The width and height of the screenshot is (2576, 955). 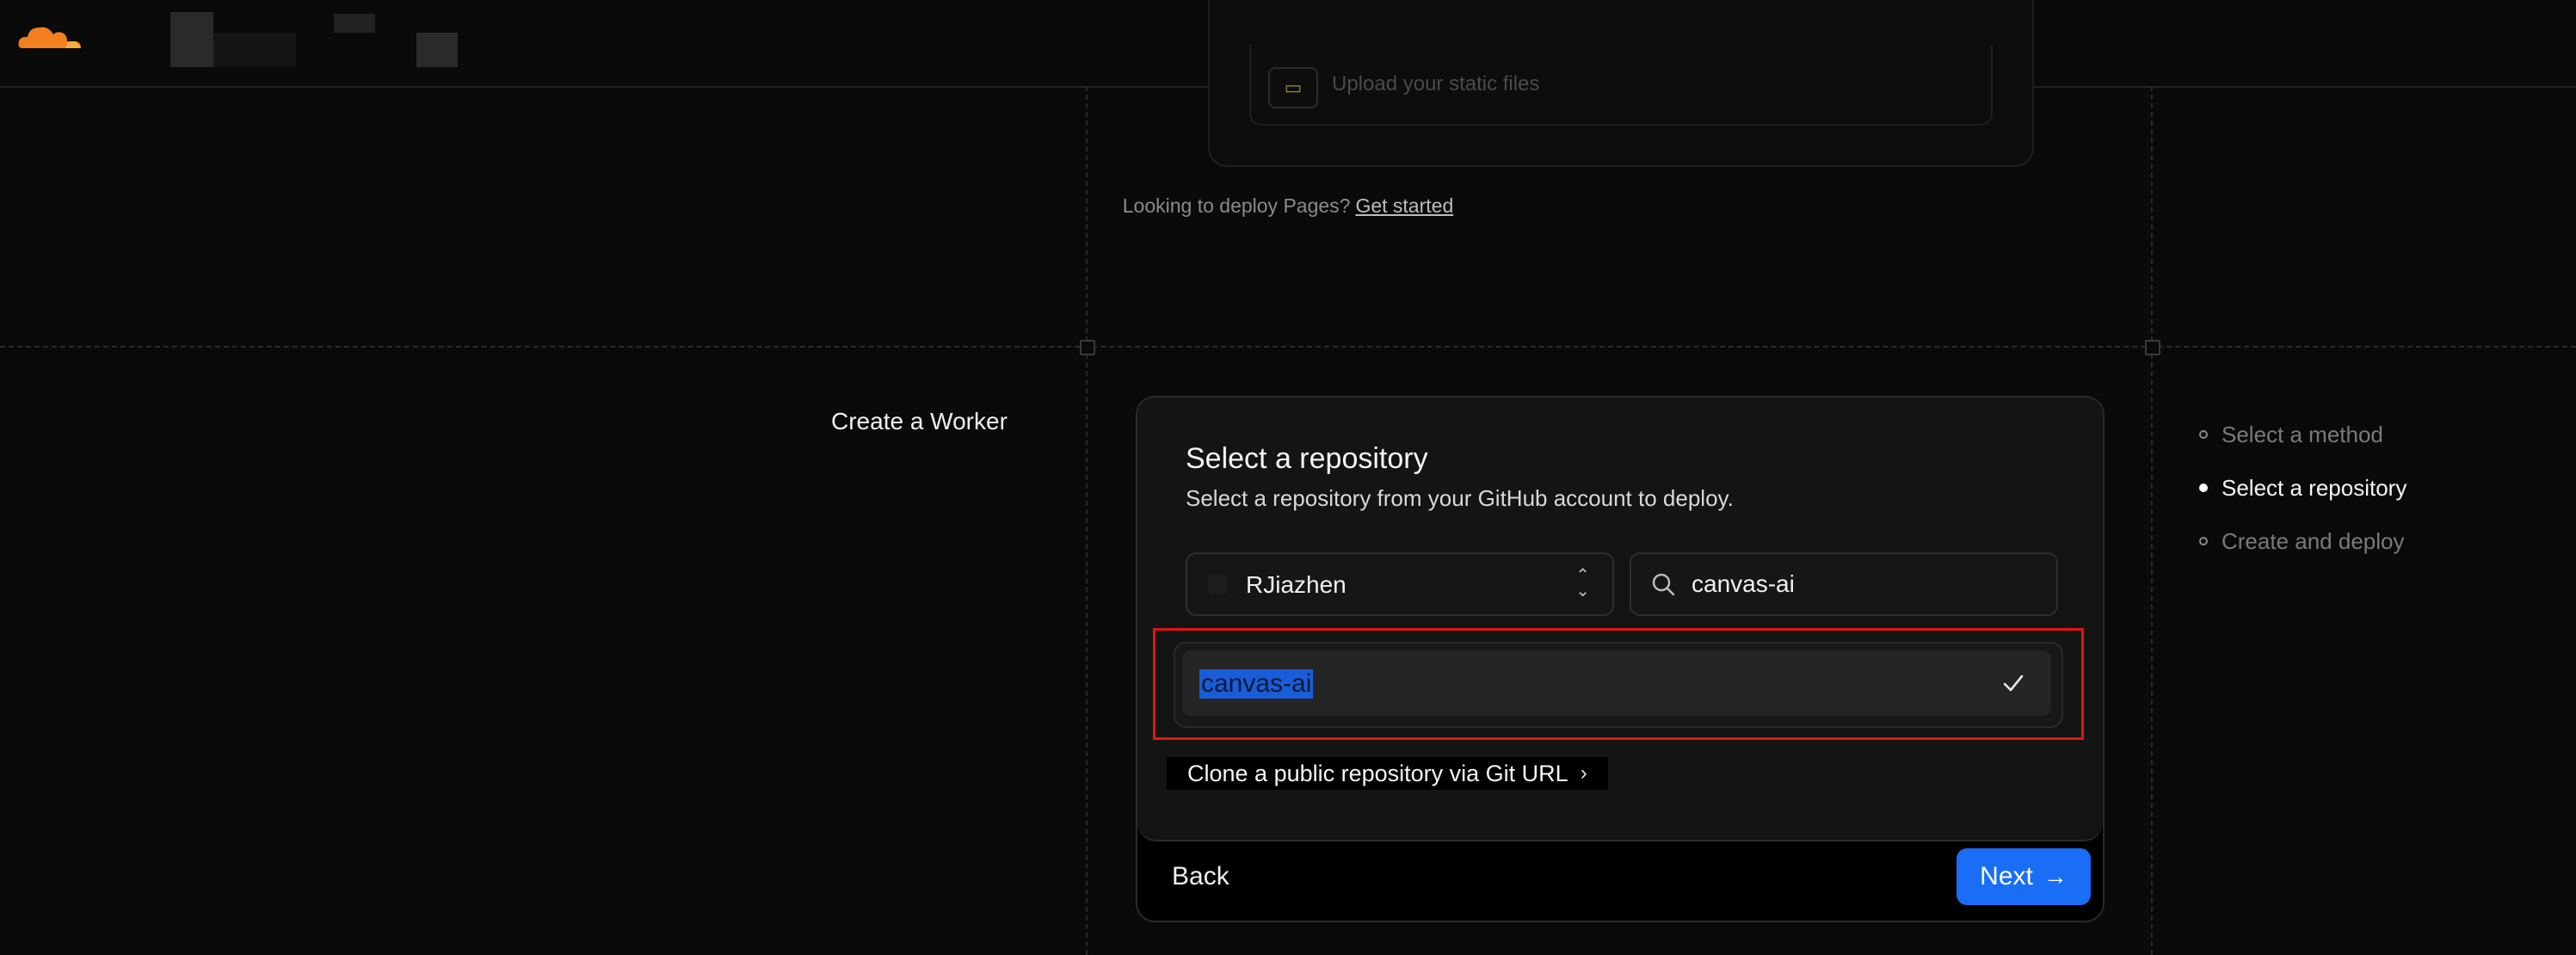 What do you see at coordinates (1404, 205) in the screenshot?
I see `get-started-link: Get started` at bounding box center [1404, 205].